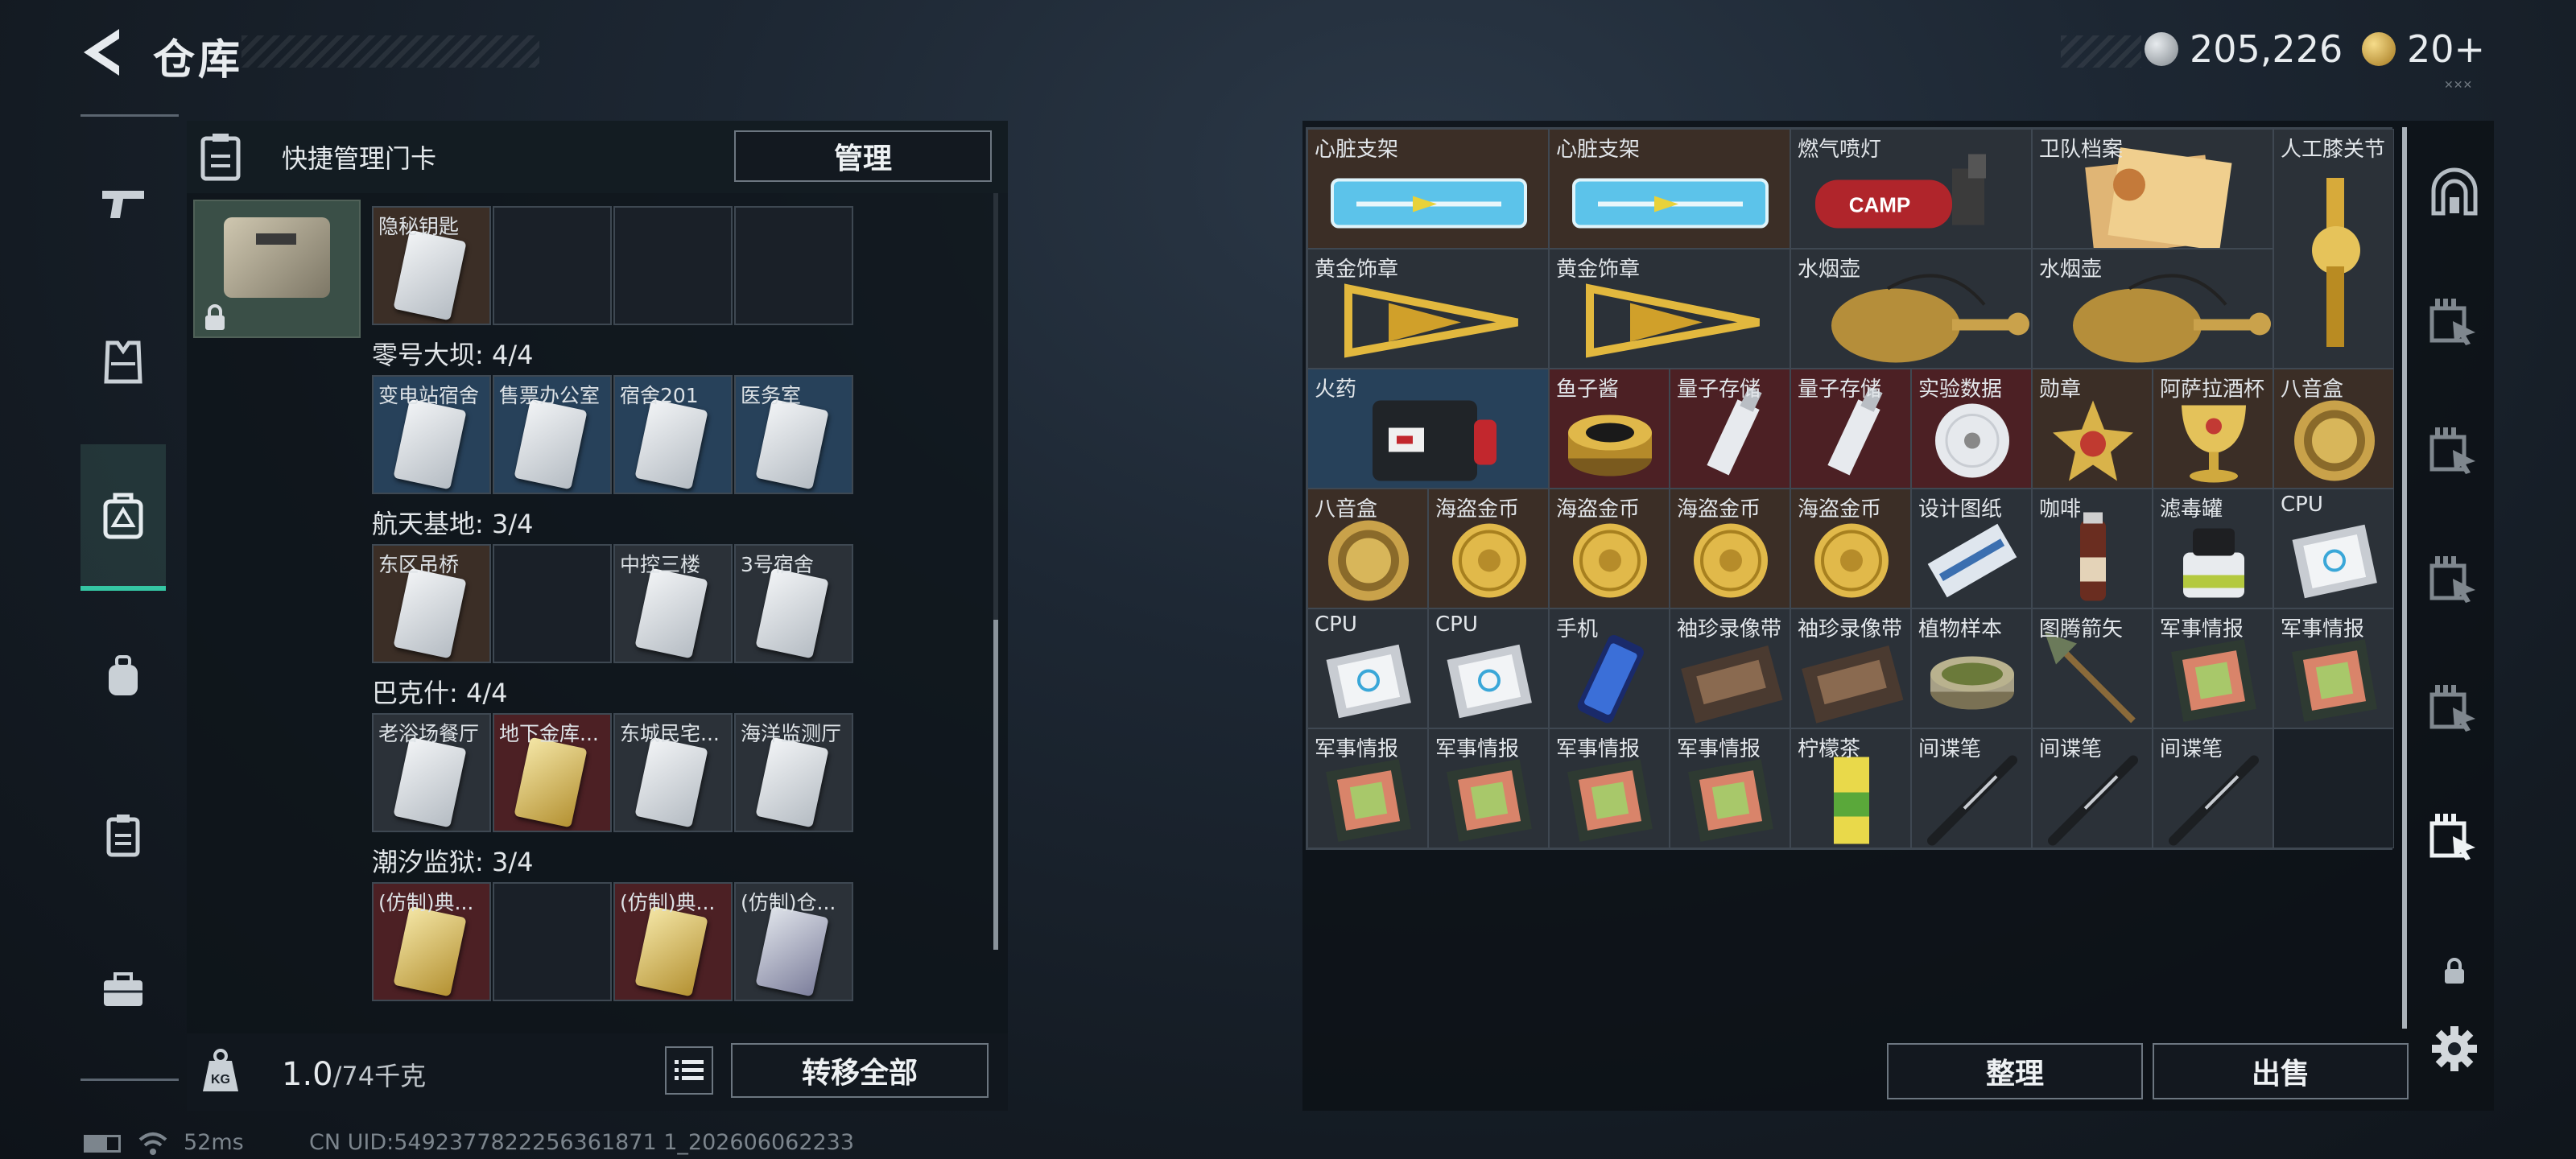 The width and height of the screenshot is (2576, 1159). Describe the element at coordinates (2454, 1048) in the screenshot. I see `settings-button` at that location.